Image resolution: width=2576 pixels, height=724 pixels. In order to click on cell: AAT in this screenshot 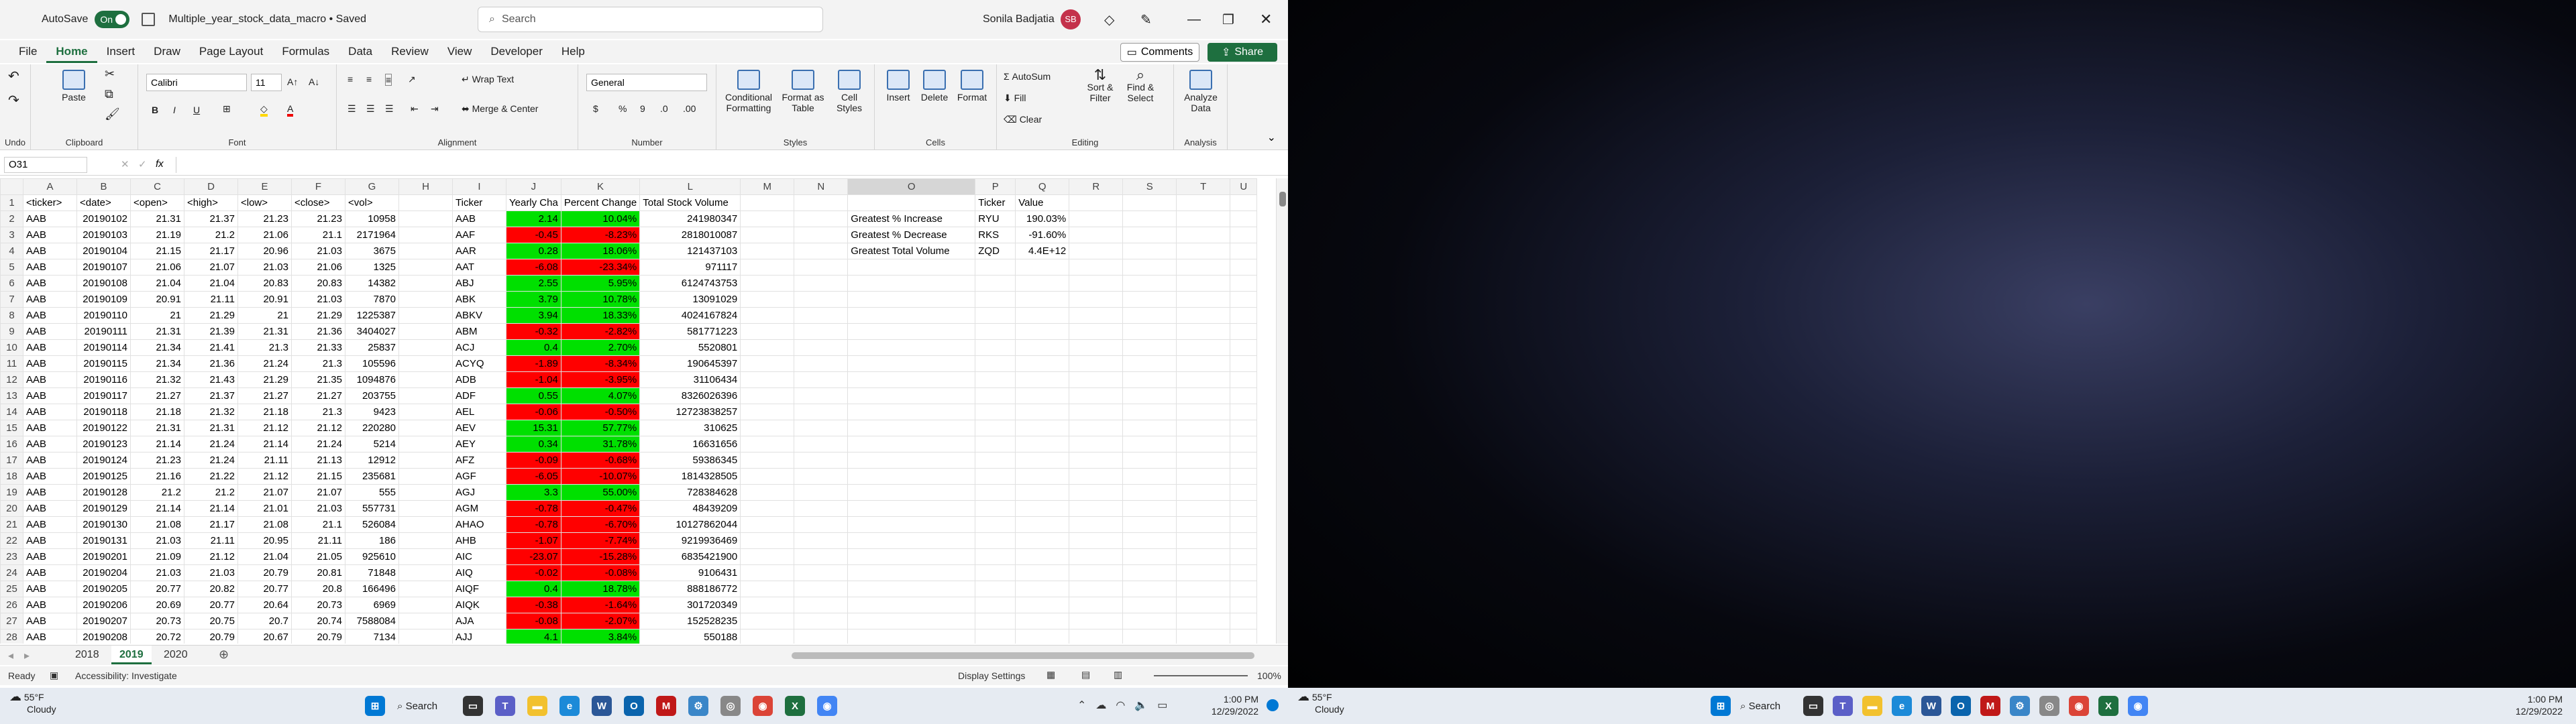, I will do `click(479, 267)`.